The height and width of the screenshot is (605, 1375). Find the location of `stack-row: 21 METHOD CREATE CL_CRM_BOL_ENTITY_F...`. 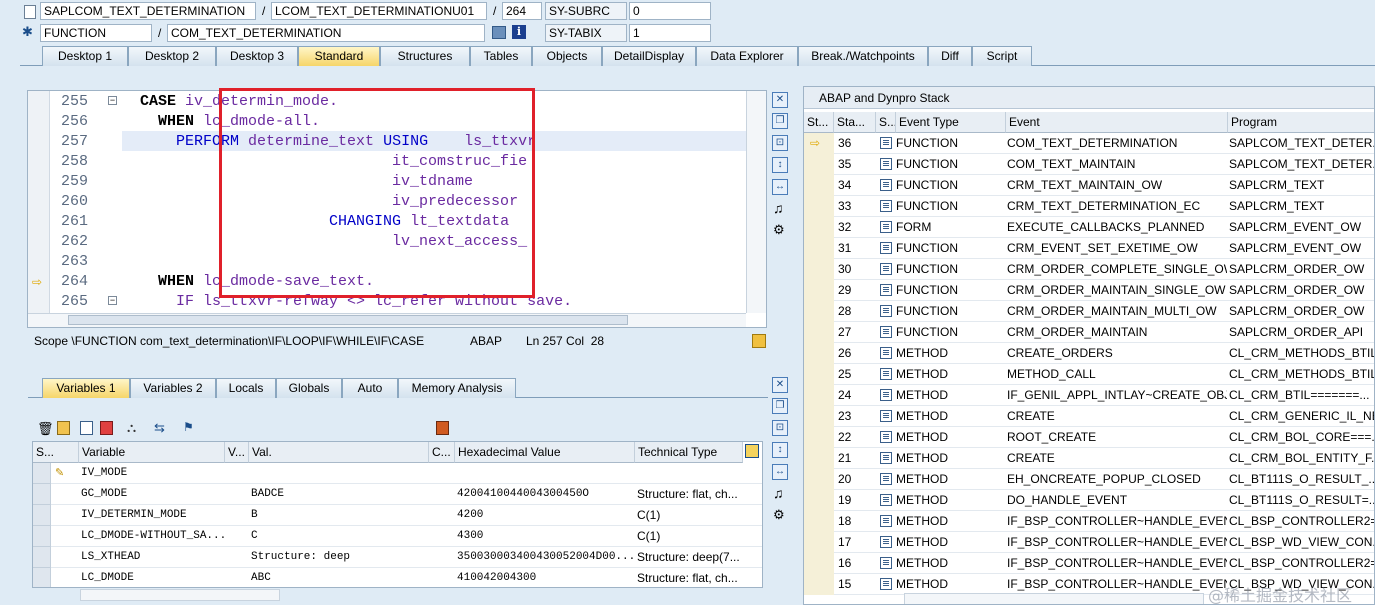

stack-row: 21 METHOD CREATE CL_CRM_BOL_ENTITY_F... is located at coordinates (1089, 458).